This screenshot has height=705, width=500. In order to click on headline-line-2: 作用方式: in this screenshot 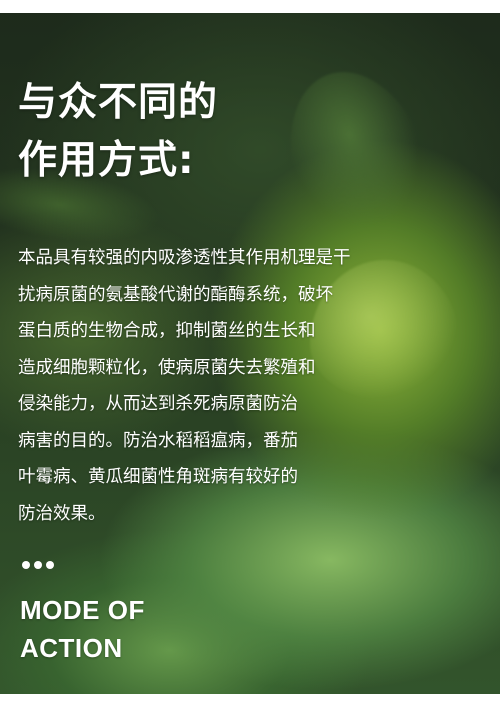, I will do `click(106, 160)`.